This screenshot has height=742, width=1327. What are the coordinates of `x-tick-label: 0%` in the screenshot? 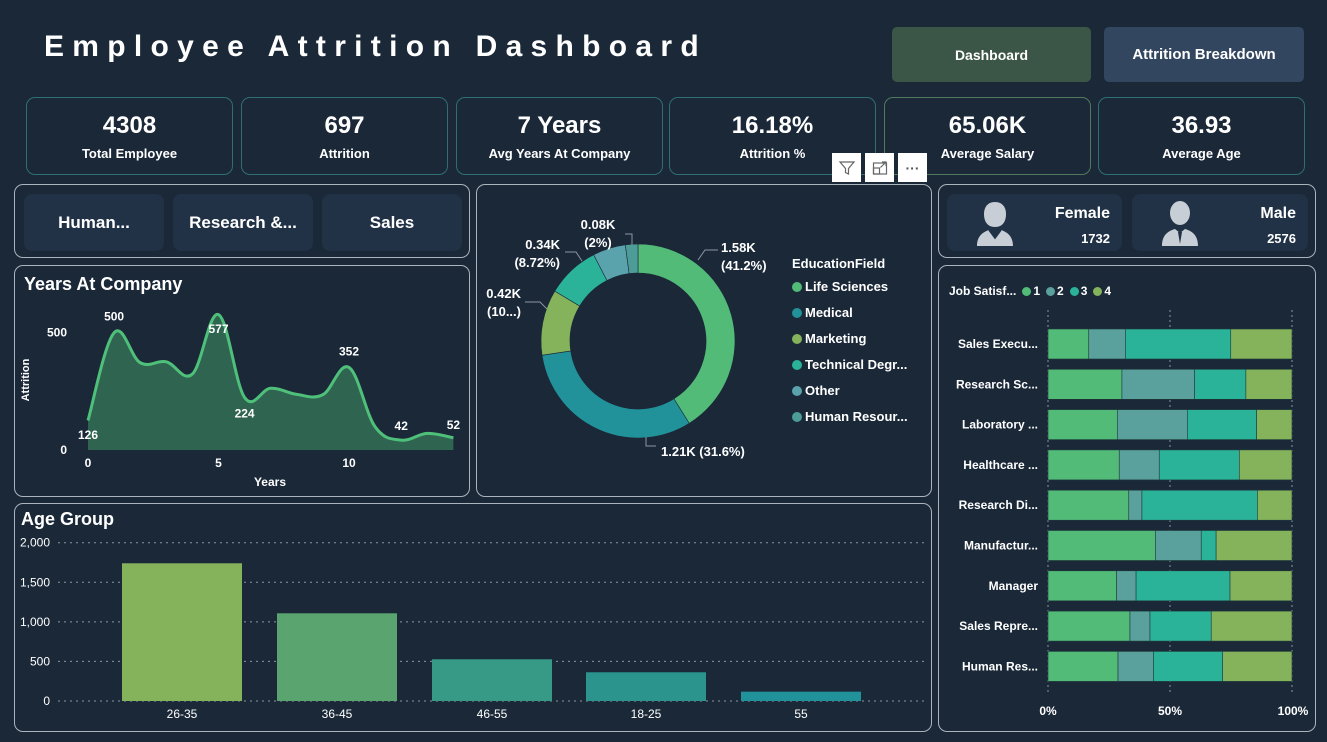 It's located at (1048, 711).